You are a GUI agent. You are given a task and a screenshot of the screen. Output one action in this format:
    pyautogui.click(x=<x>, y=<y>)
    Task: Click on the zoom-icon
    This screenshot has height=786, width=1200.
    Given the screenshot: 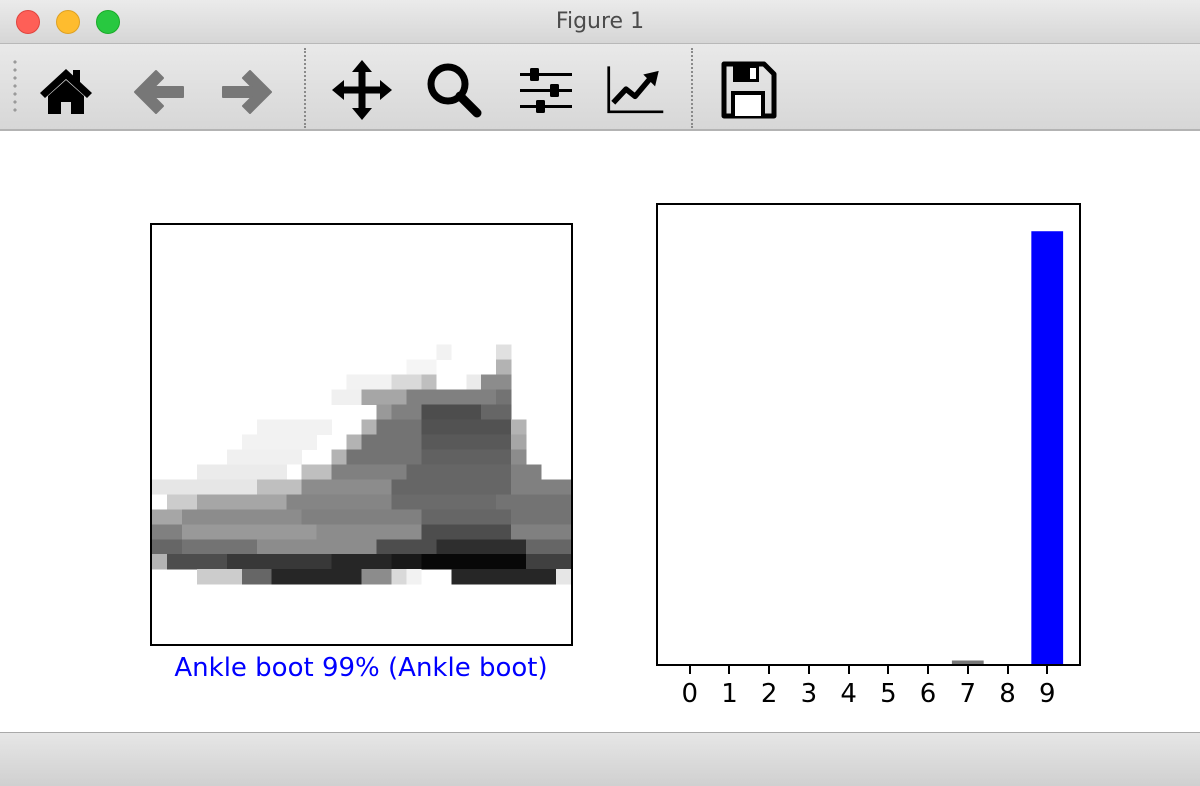 What is the action you would take?
    pyautogui.click(x=454, y=90)
    